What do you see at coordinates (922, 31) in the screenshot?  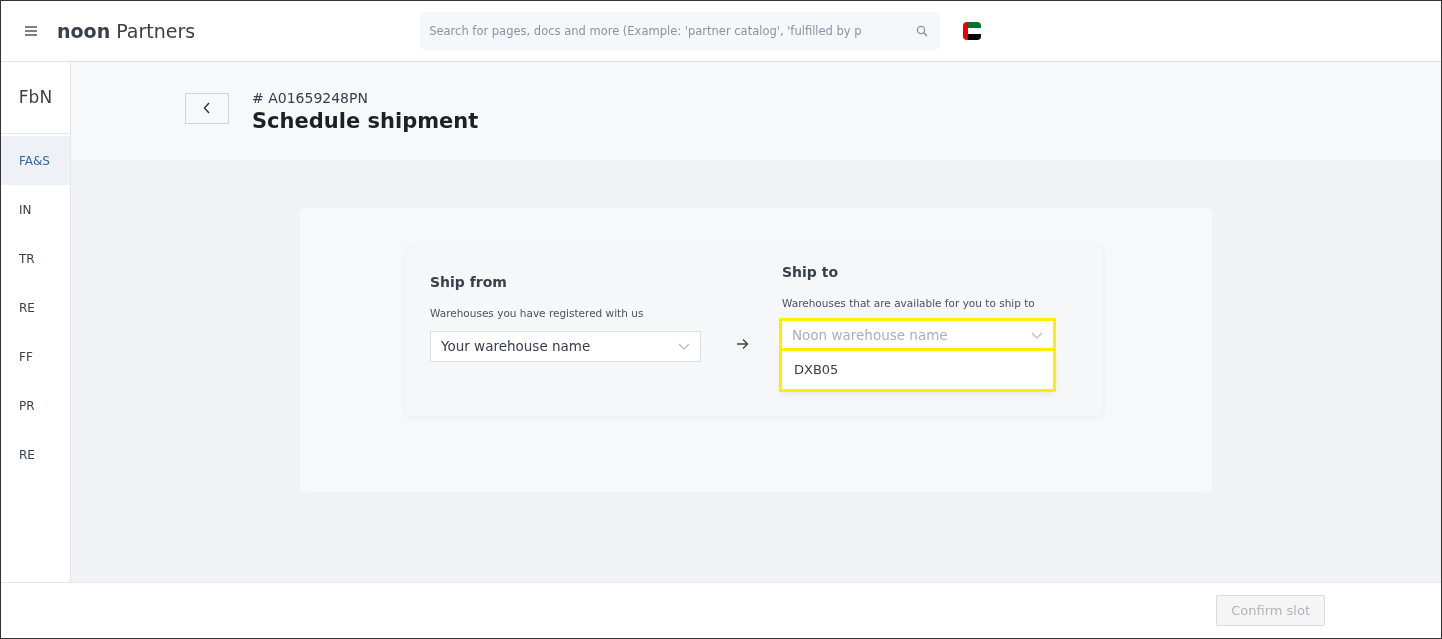 I see `search-icon` at bounding box center [922, 31].